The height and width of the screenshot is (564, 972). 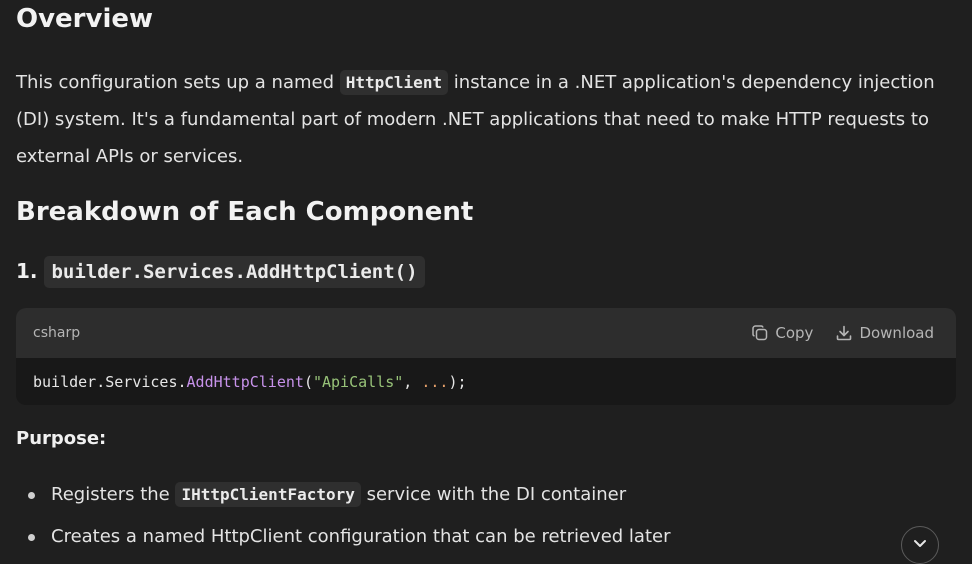 What do you see at coordinates (486, 333) in the screenshot?
I see `code-block-header: csharp Copy Download` at bounding box center [486, 333].